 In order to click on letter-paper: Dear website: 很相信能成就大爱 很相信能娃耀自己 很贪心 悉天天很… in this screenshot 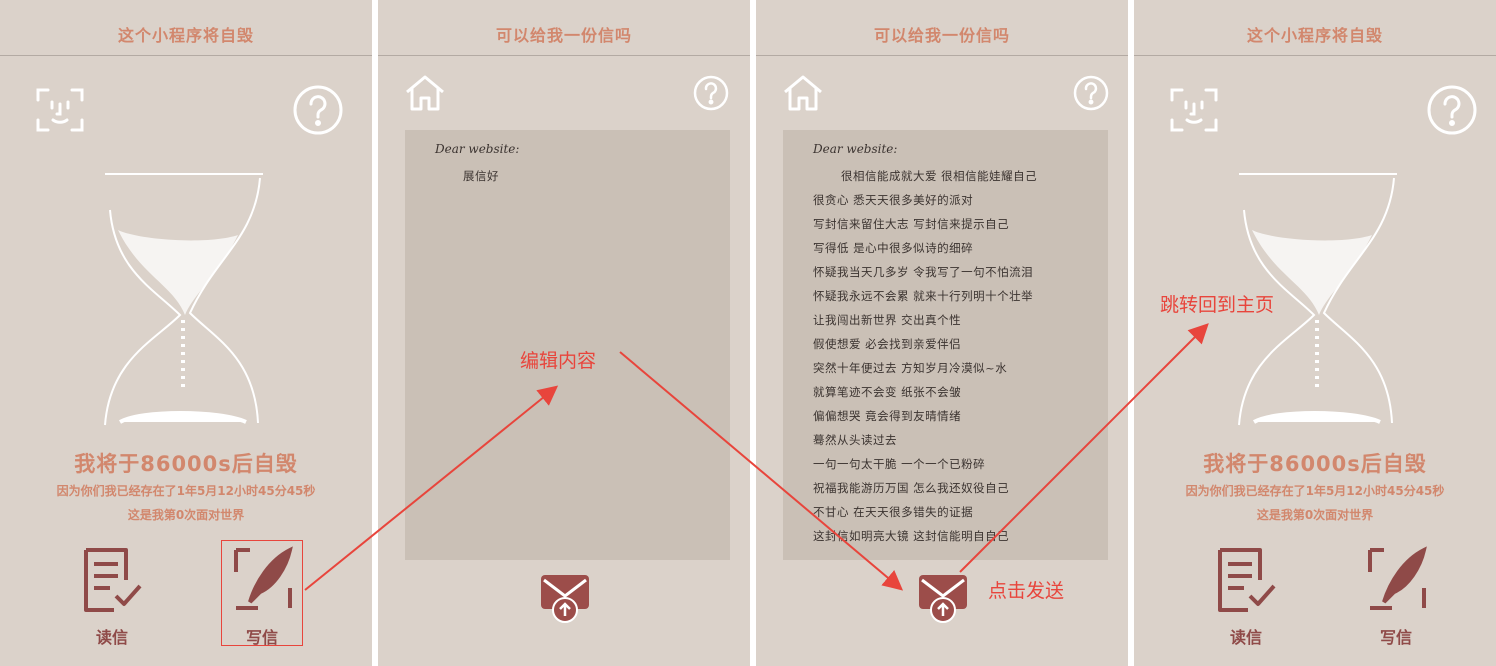, I will do `click(945, 345)`.